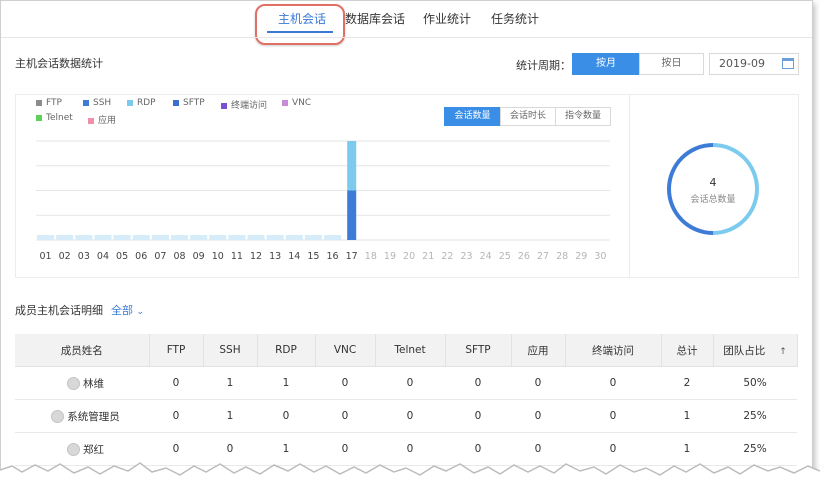  What do you see at coordinates (581, 256) in the screenshot?
I see `x-tick-label: 29` at bounding box center [581, 256].